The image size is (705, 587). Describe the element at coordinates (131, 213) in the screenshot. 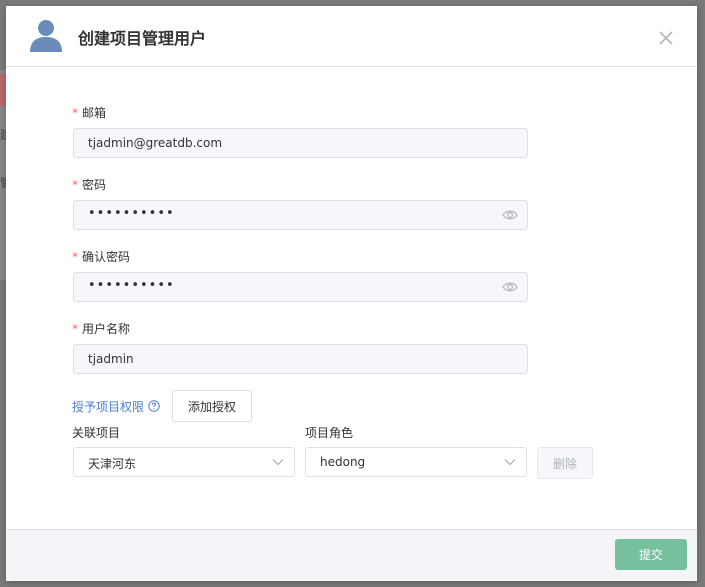

I see `password-value: ••••••••••` at that location.